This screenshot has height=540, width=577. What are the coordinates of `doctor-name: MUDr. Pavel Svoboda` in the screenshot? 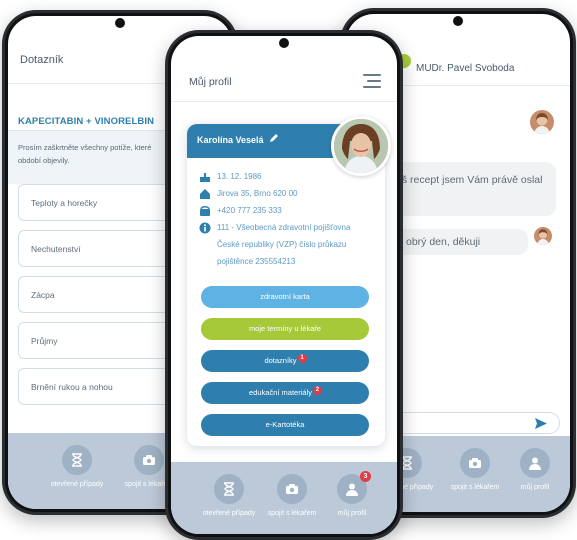 It's located at (465, 68).